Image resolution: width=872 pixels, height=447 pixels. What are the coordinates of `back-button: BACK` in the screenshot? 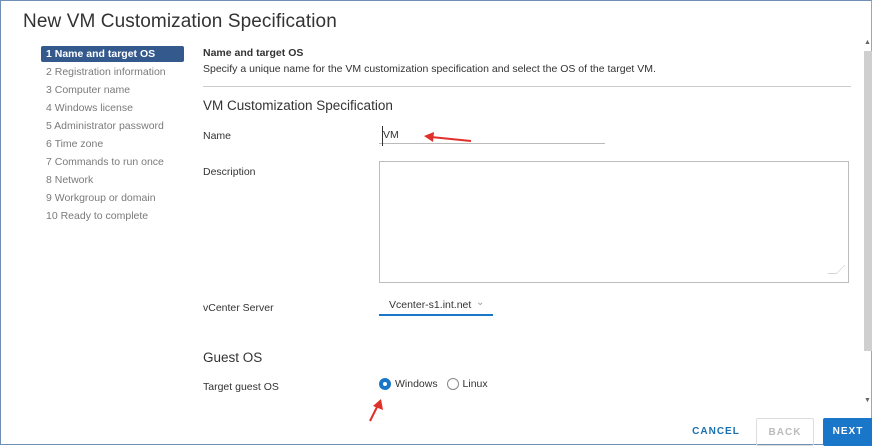 It's located at (785, 432).